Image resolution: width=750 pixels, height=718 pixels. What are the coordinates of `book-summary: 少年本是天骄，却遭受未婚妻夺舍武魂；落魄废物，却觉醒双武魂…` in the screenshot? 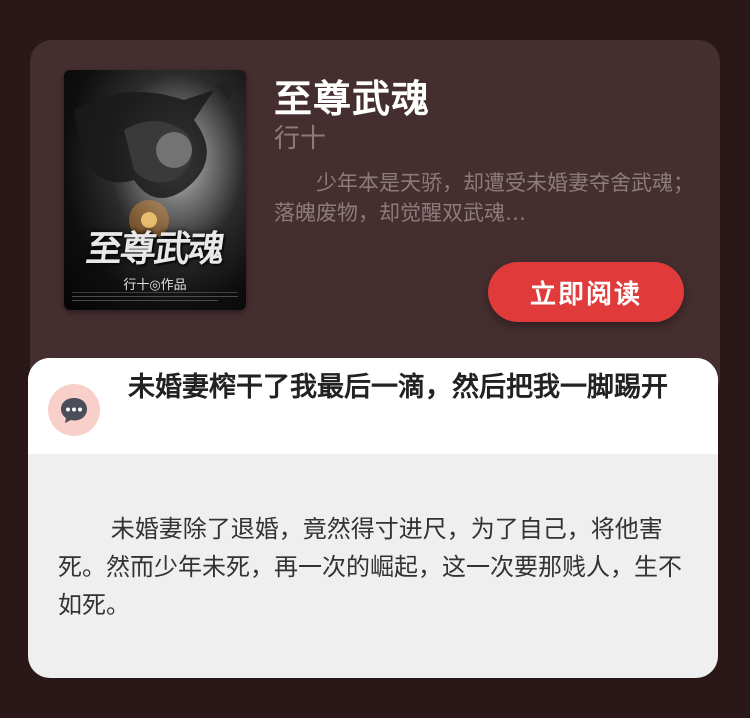 It's located at (484, 198).